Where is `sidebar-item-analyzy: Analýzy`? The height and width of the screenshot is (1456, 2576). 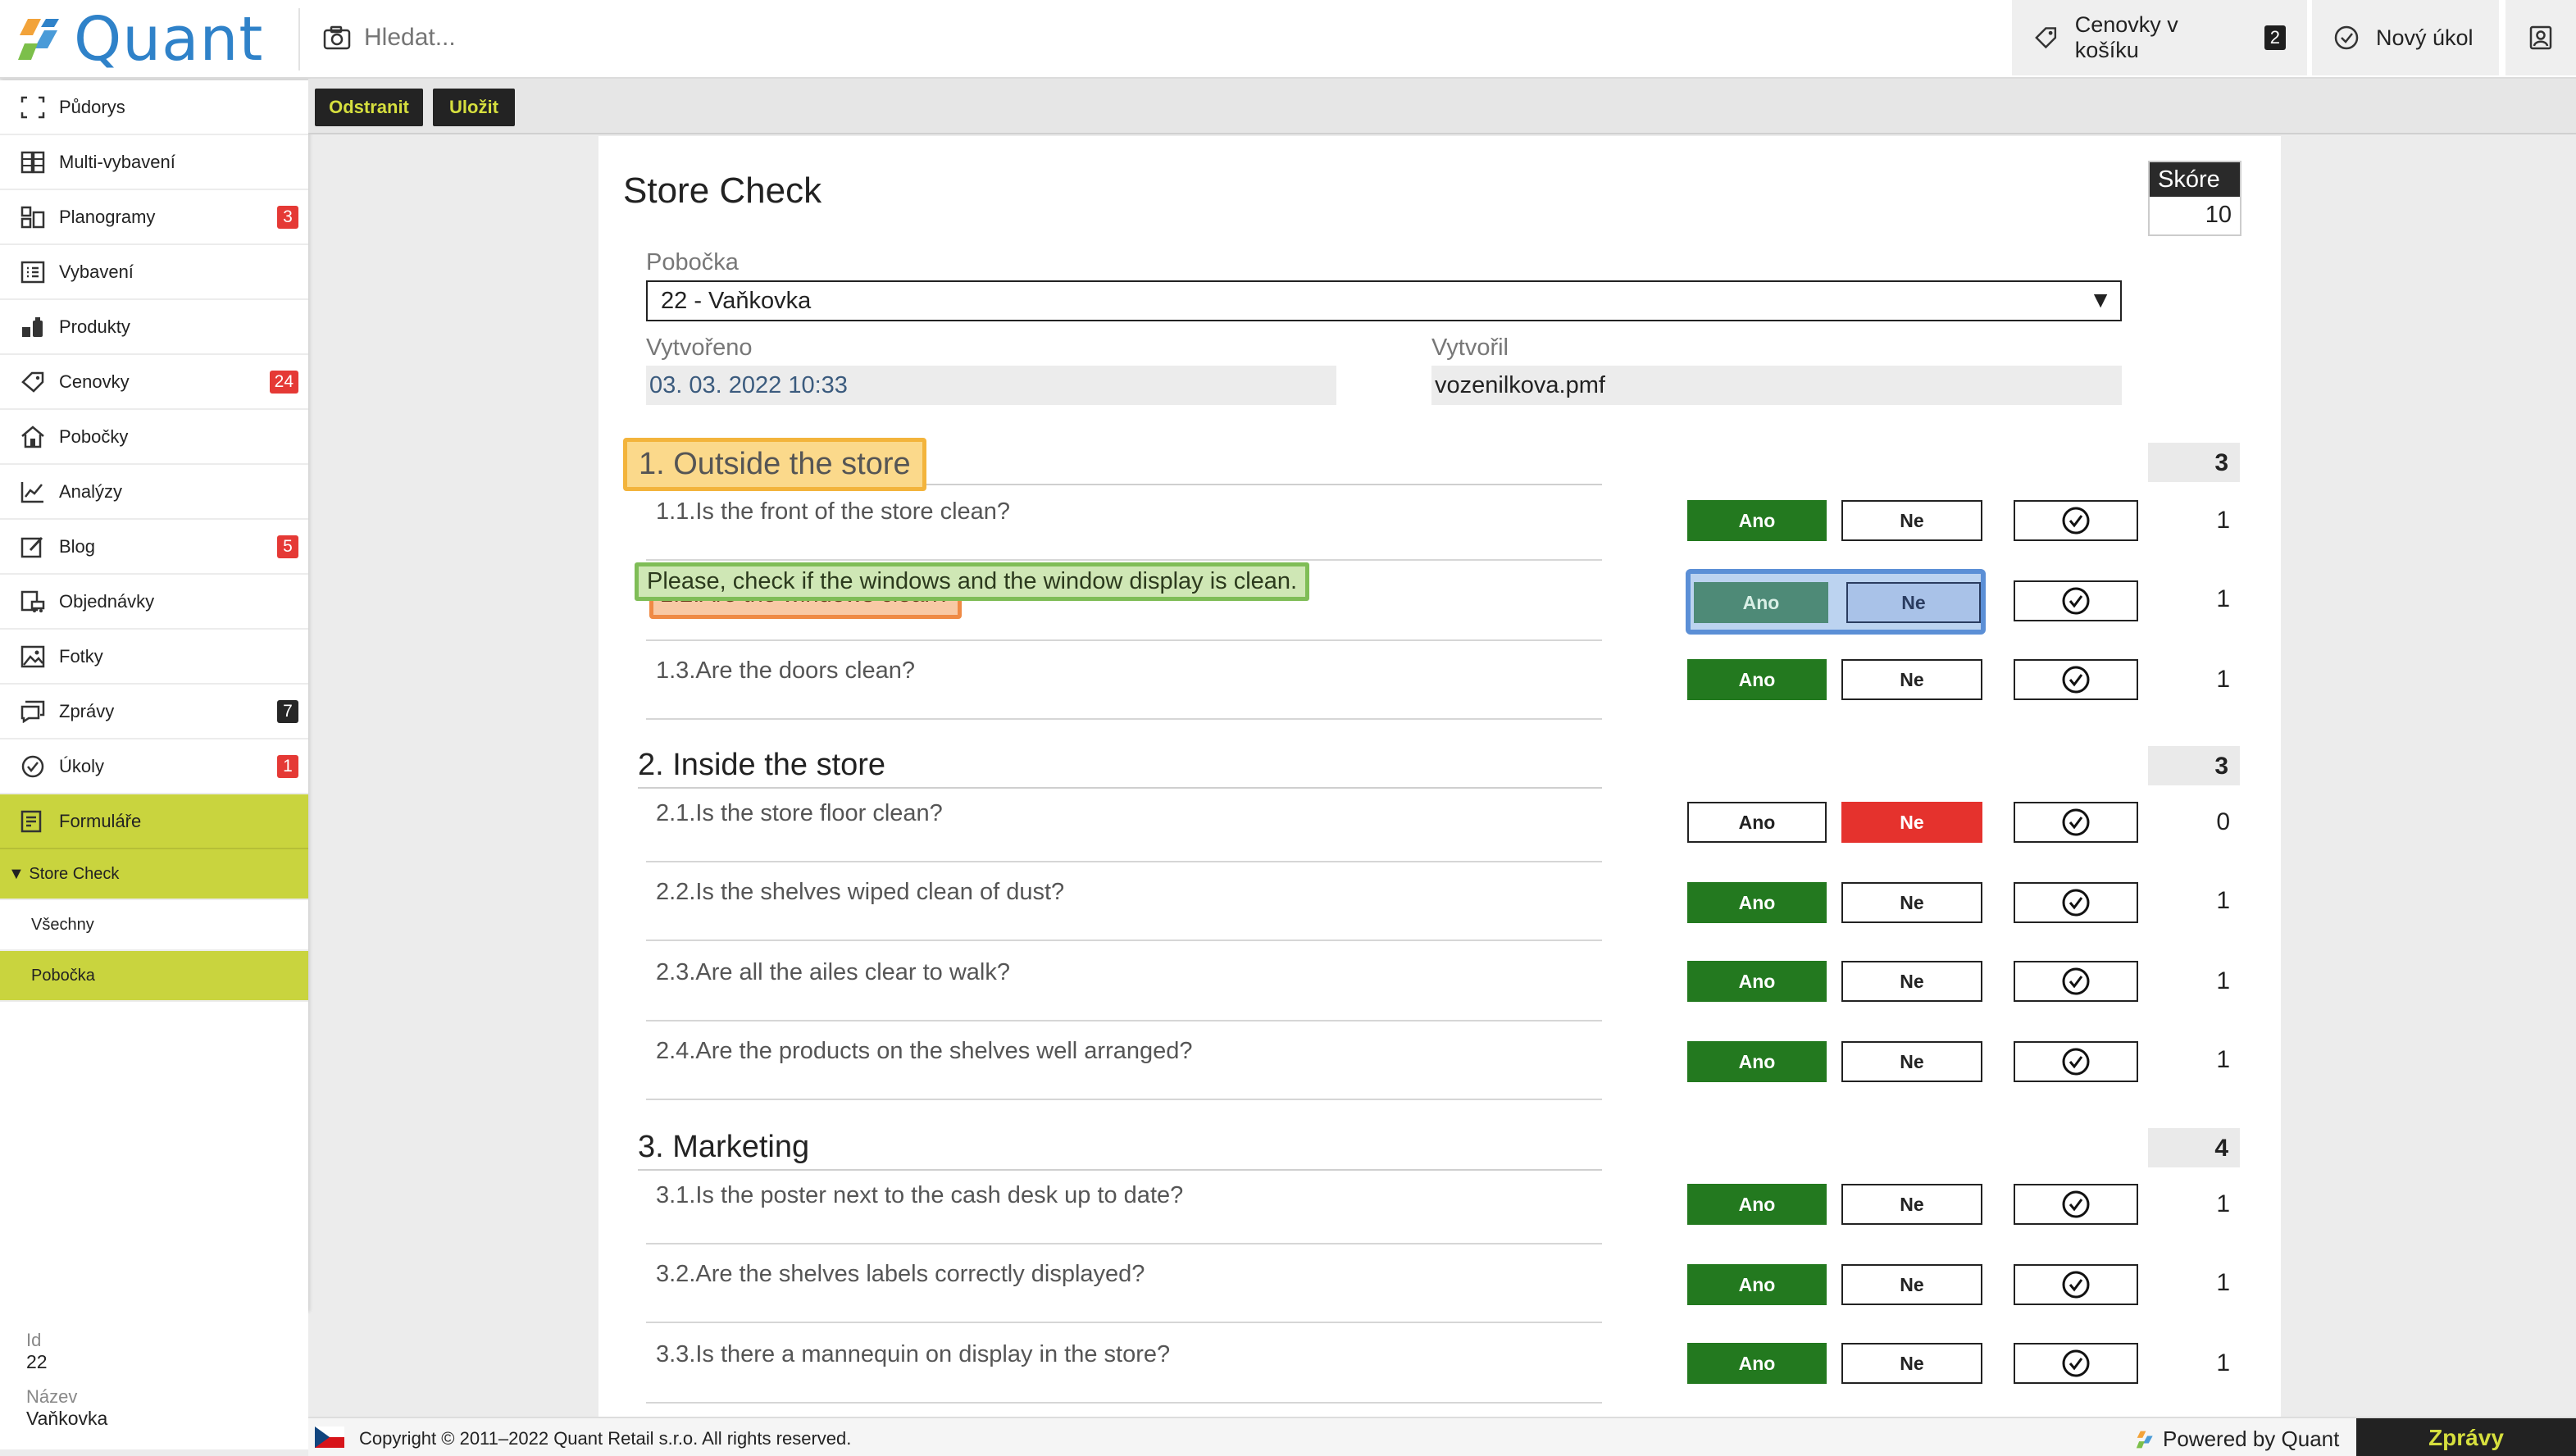 sidebar-item-analyzy: Analýzy is located at coordinates (154, 492).